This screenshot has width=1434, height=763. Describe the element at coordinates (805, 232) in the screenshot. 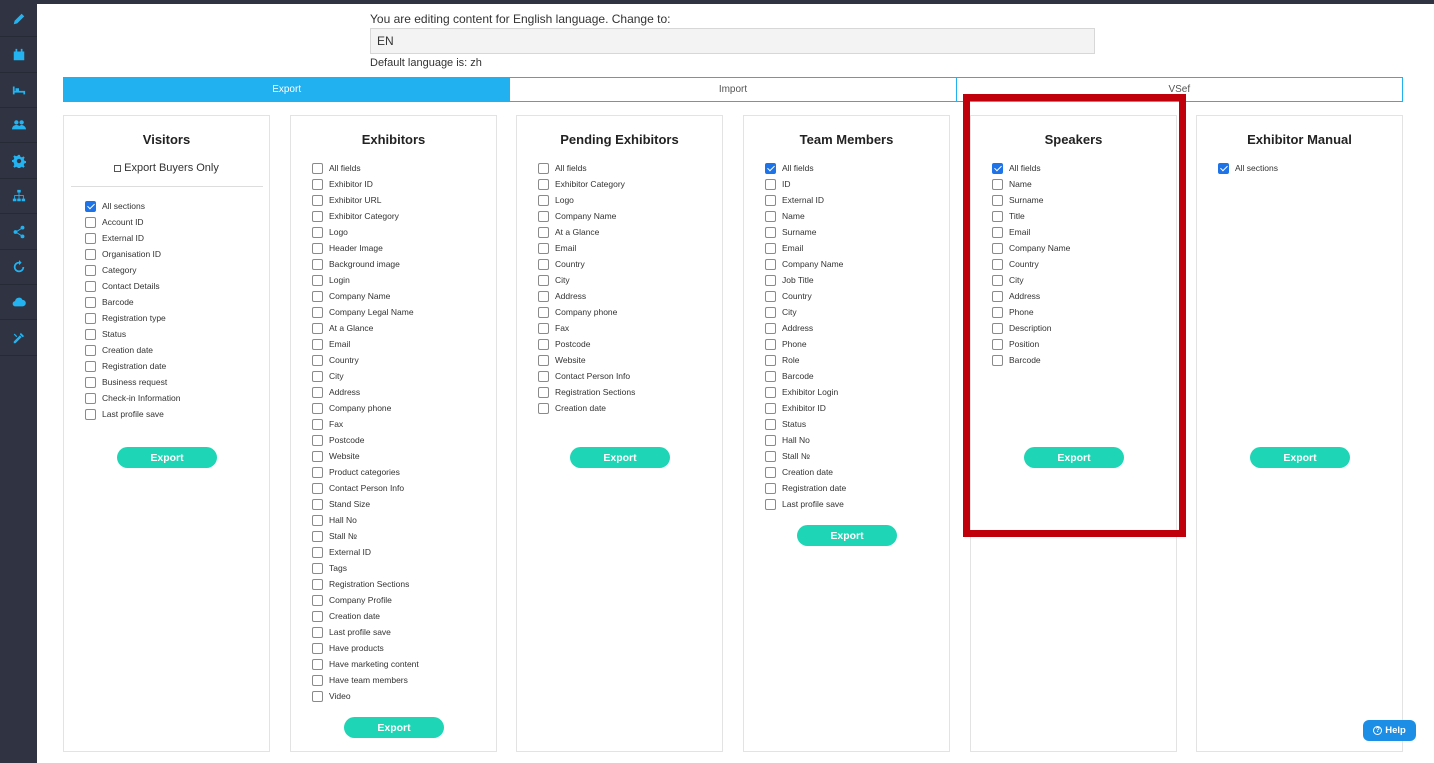

I see `field-option: Surname` at that location.